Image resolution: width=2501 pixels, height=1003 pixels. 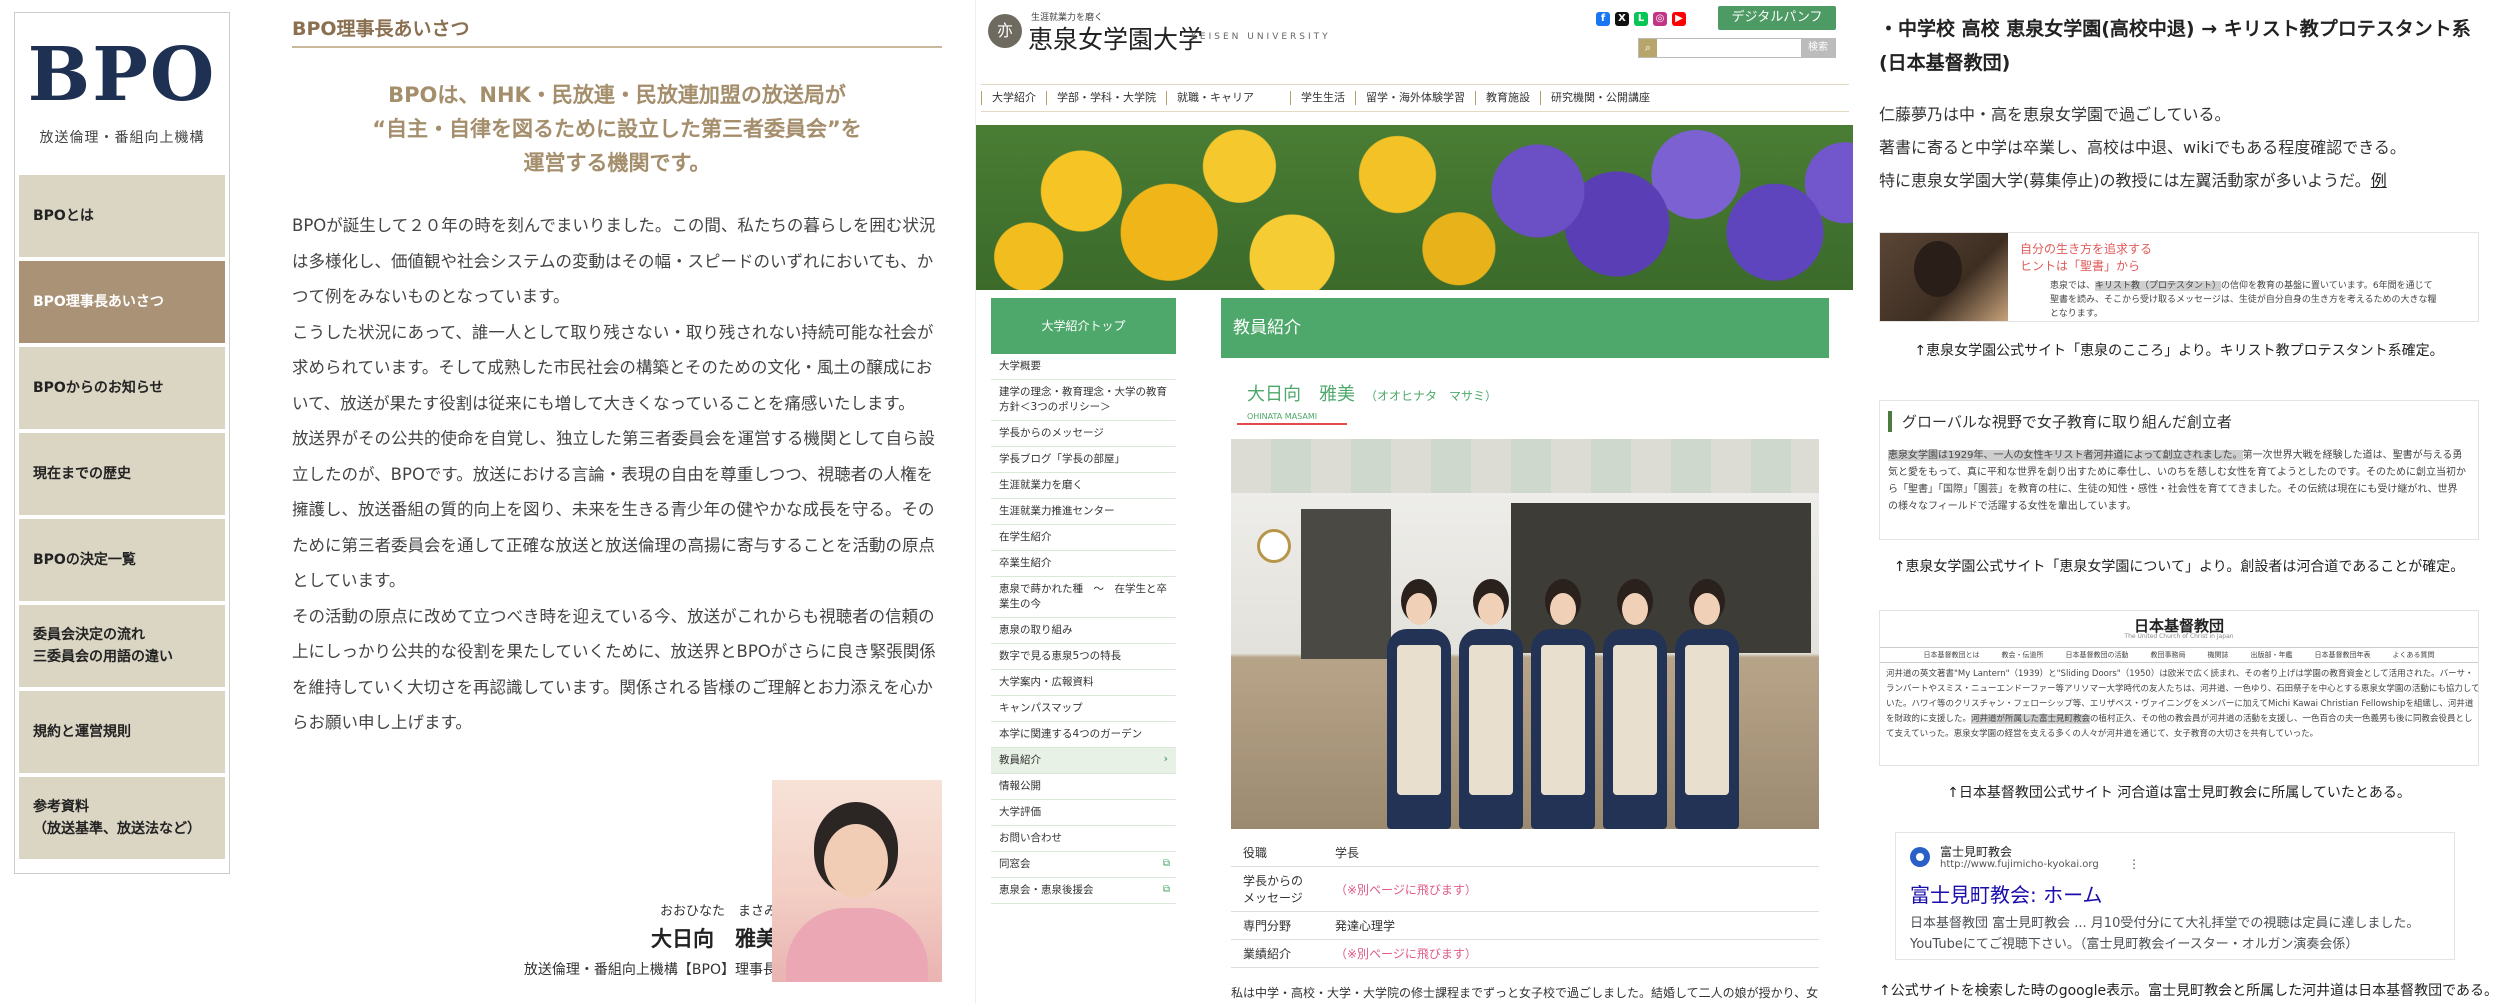 I want to click on local-nav-item: 本学に関連する4つのガーデン, so click(x=1083, y=735).